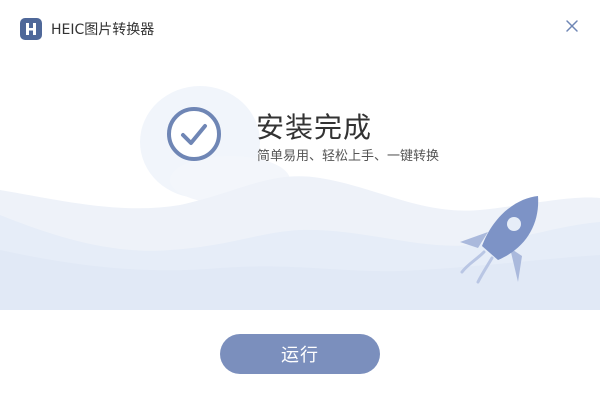 The image size is (600, 400). I want to click on rocket-icon, so click(499, 240).